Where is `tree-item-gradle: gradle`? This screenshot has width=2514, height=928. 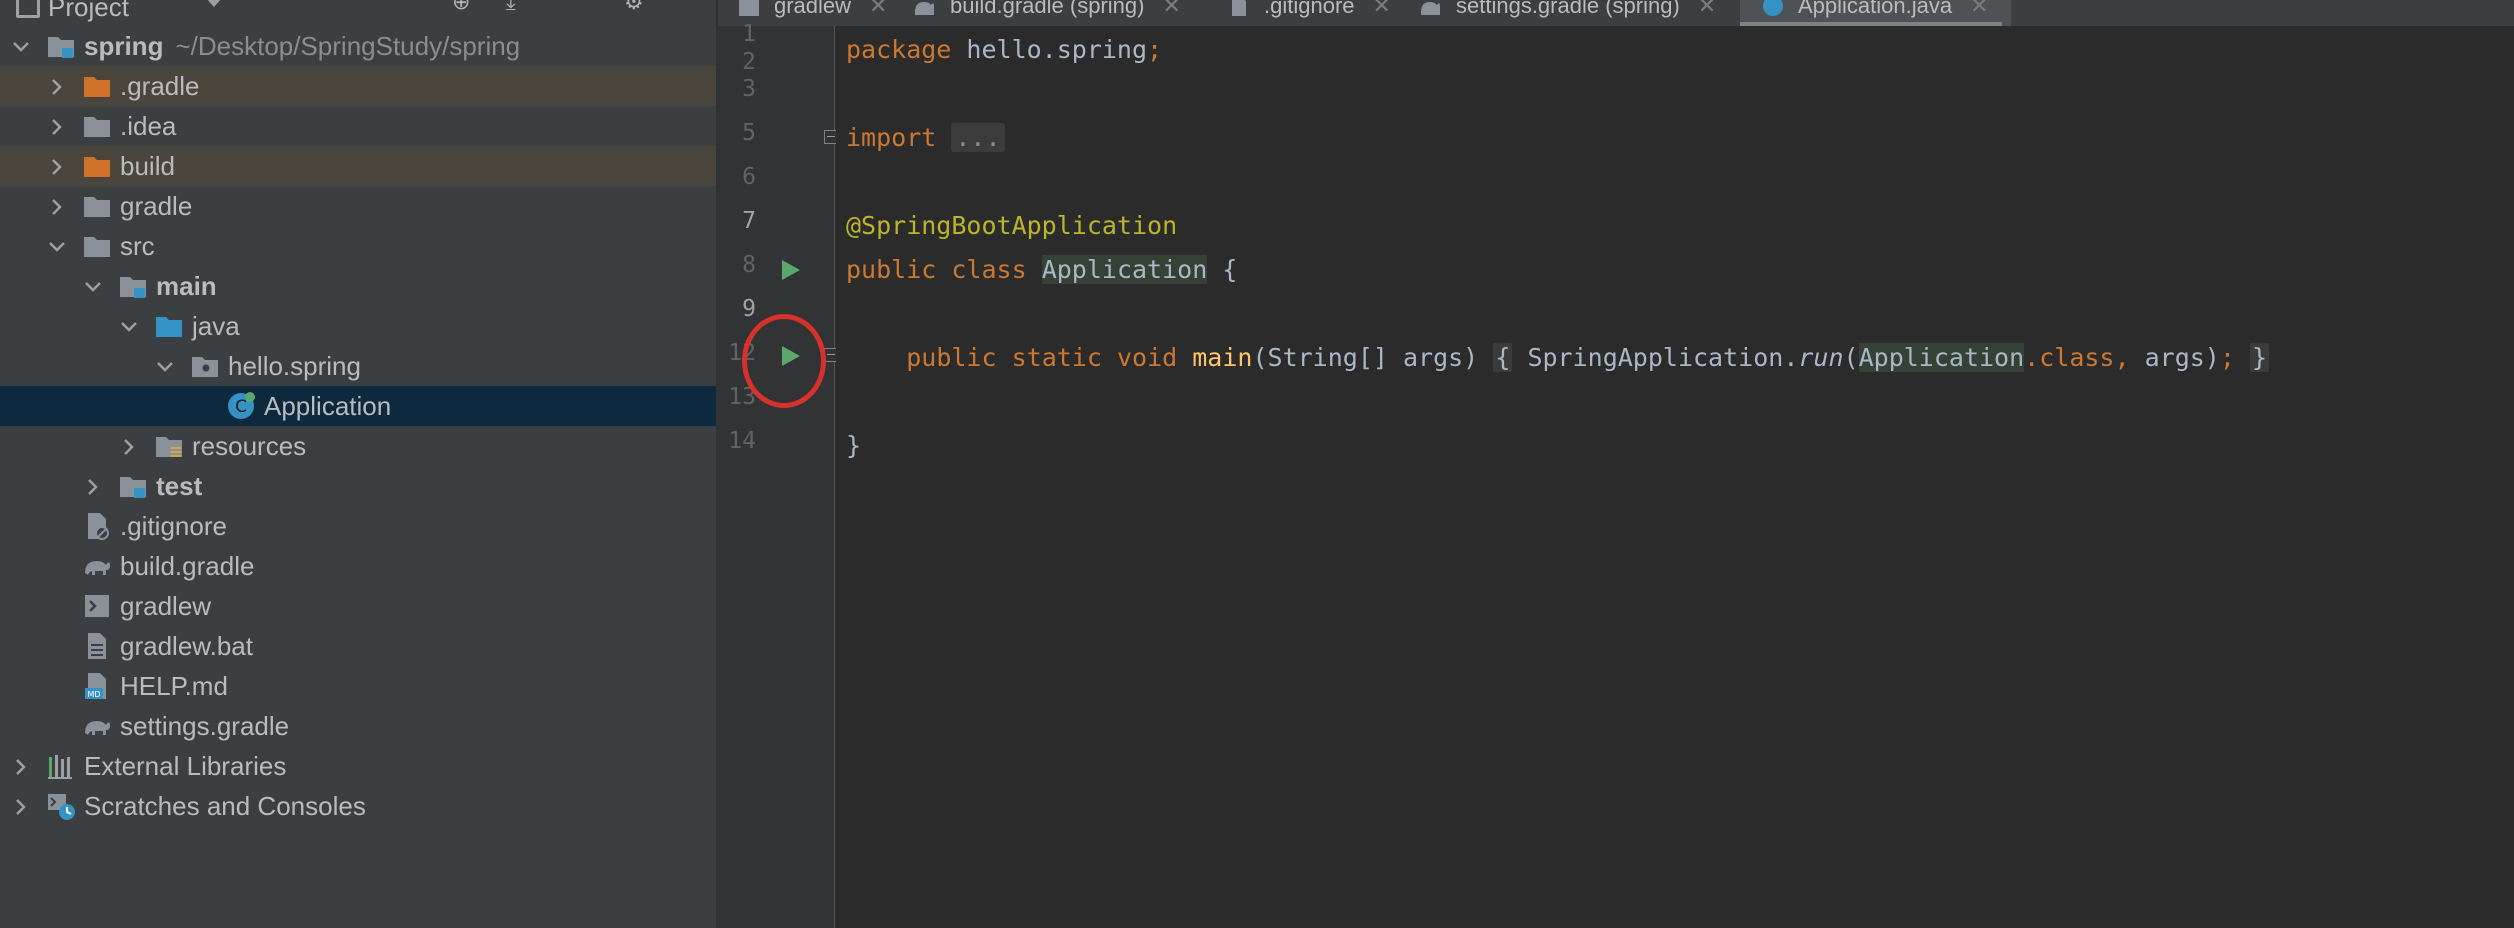 tree-item-gradle: gradle is located at coordinates (358, 206).